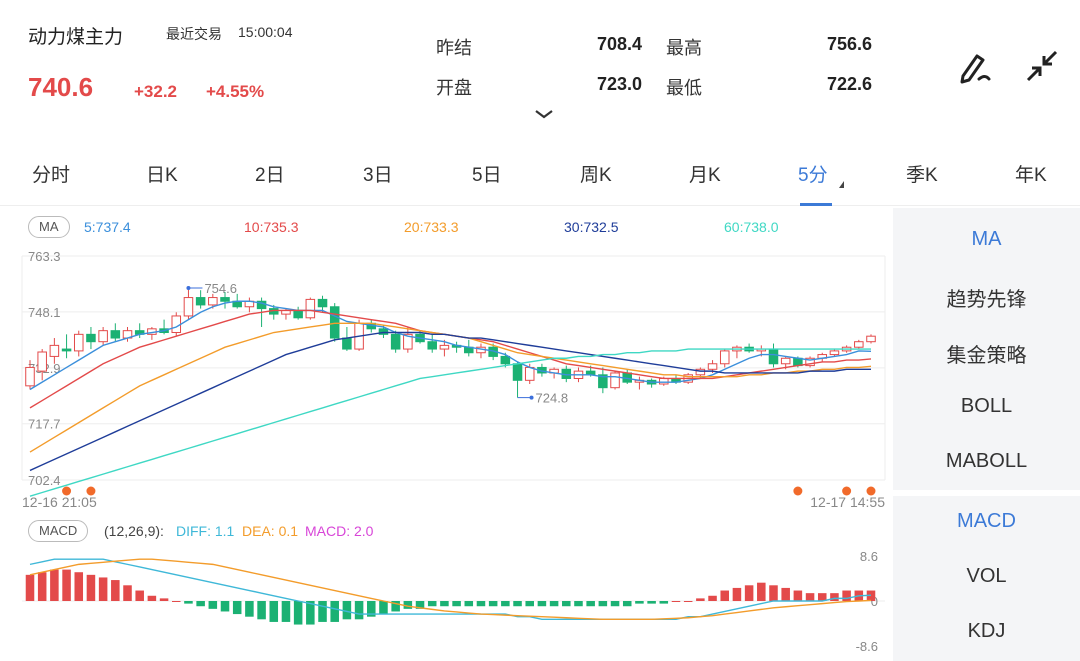 The height and width of the screenshot is (661, 1080). Describe the element at coordinates (813, 173) in the screenshot. I see `tab-5min: 5分` at that location.